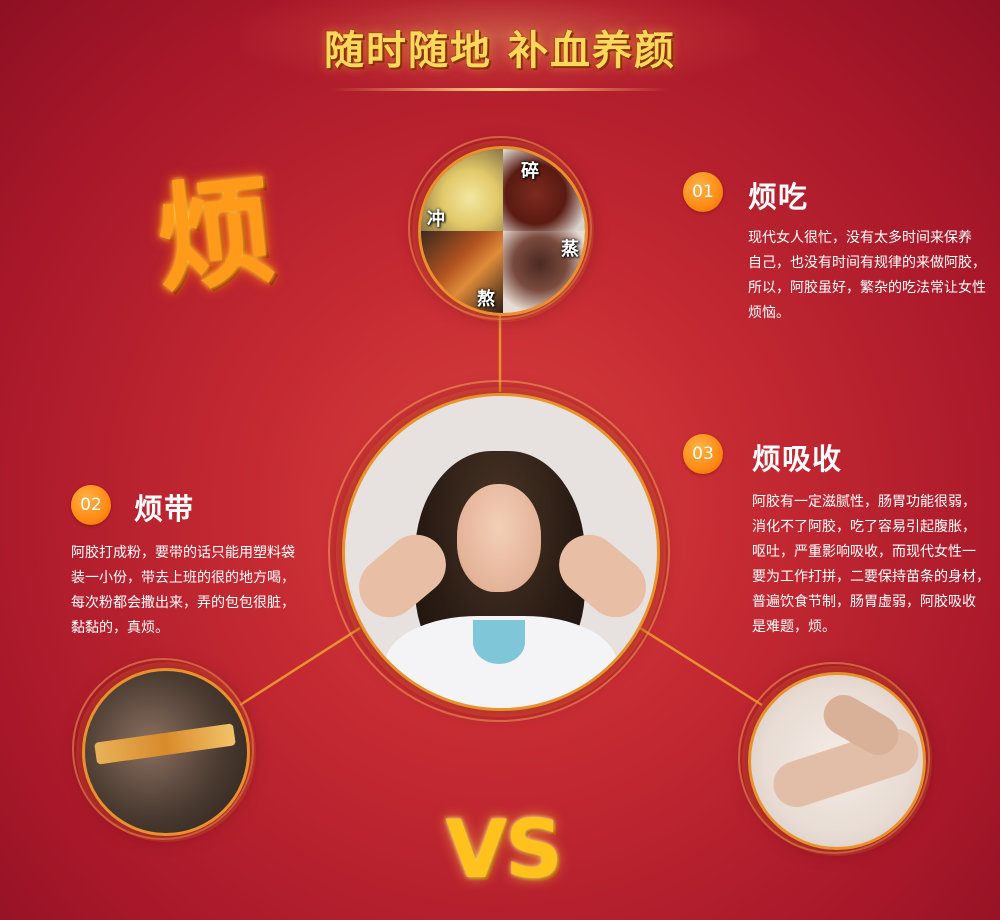 This screenshot has width=1000, height=920. What do you see at coordinates (703, 192) in the screenshot?
I see `section-01-badge: 01` at bounding box center [703, 192].